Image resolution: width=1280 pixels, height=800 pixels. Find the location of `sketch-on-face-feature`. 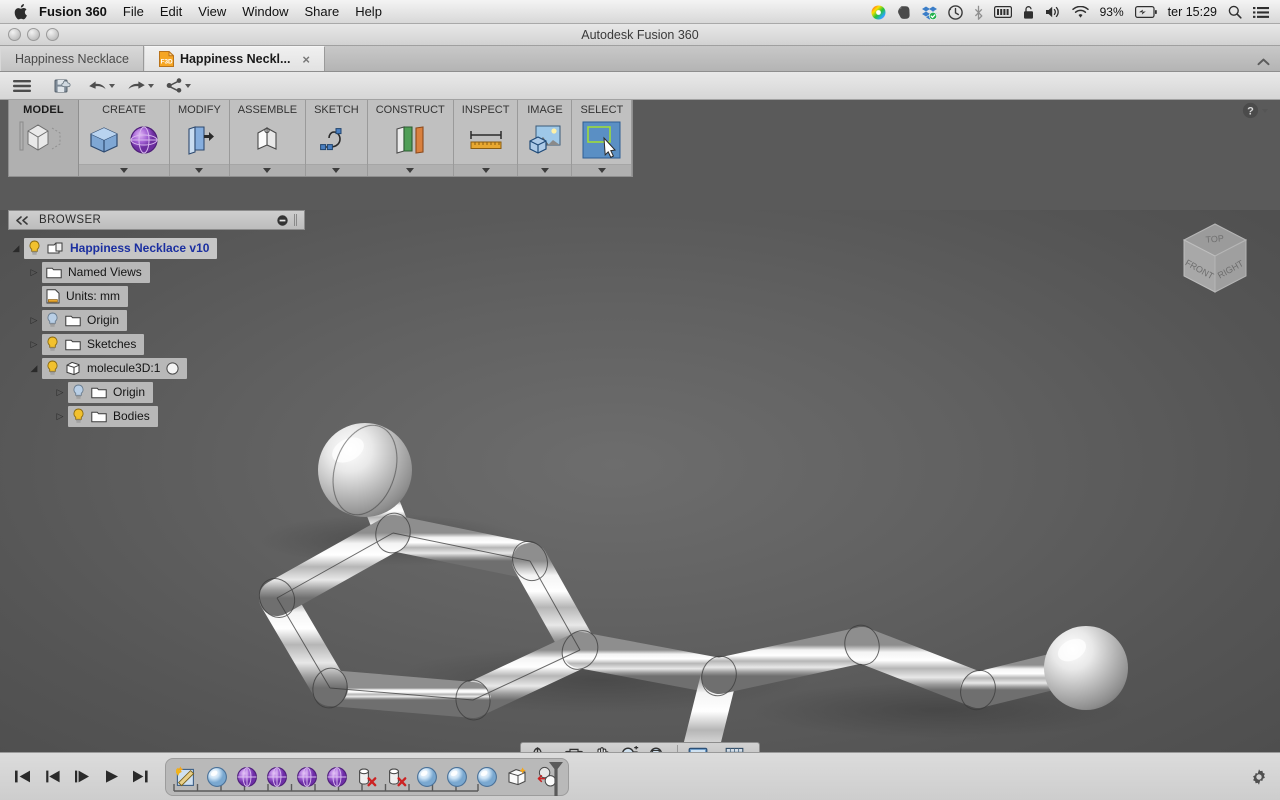

sketch-on-face-feature is located at coordinates (517, 777).